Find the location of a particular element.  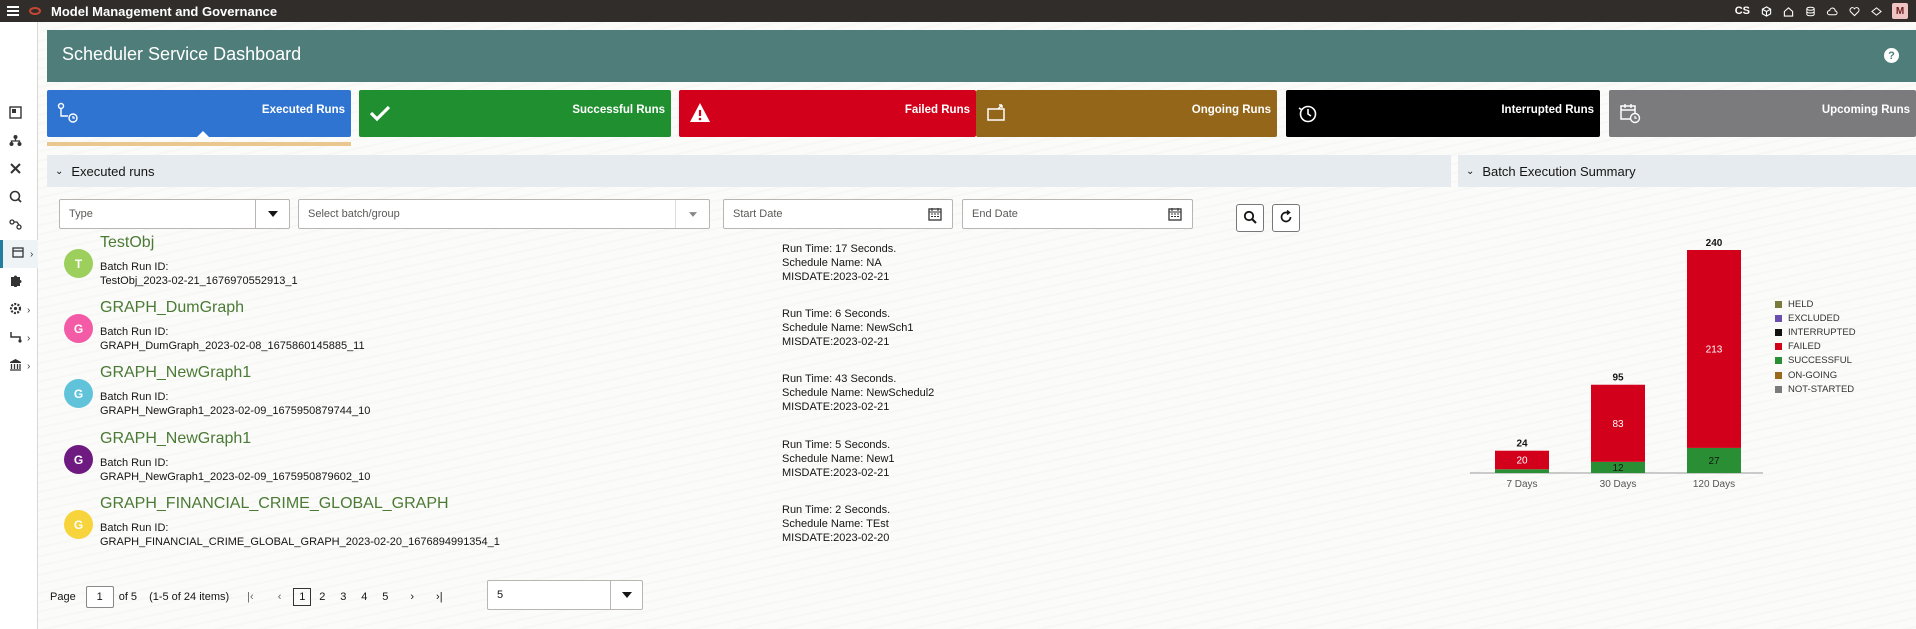

page-link: 3 is located at coordinates (343, 597).